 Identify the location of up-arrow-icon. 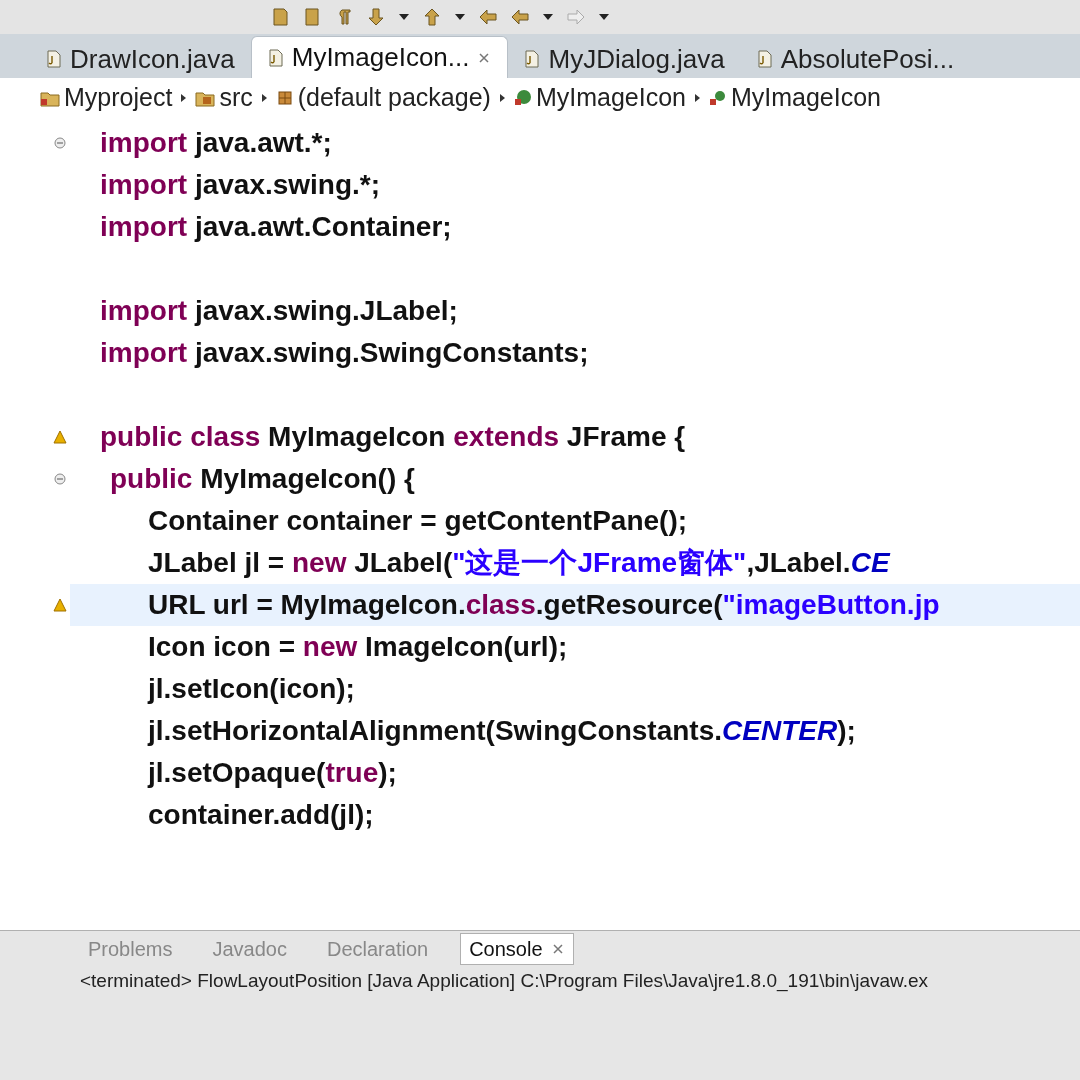
(432, 17).